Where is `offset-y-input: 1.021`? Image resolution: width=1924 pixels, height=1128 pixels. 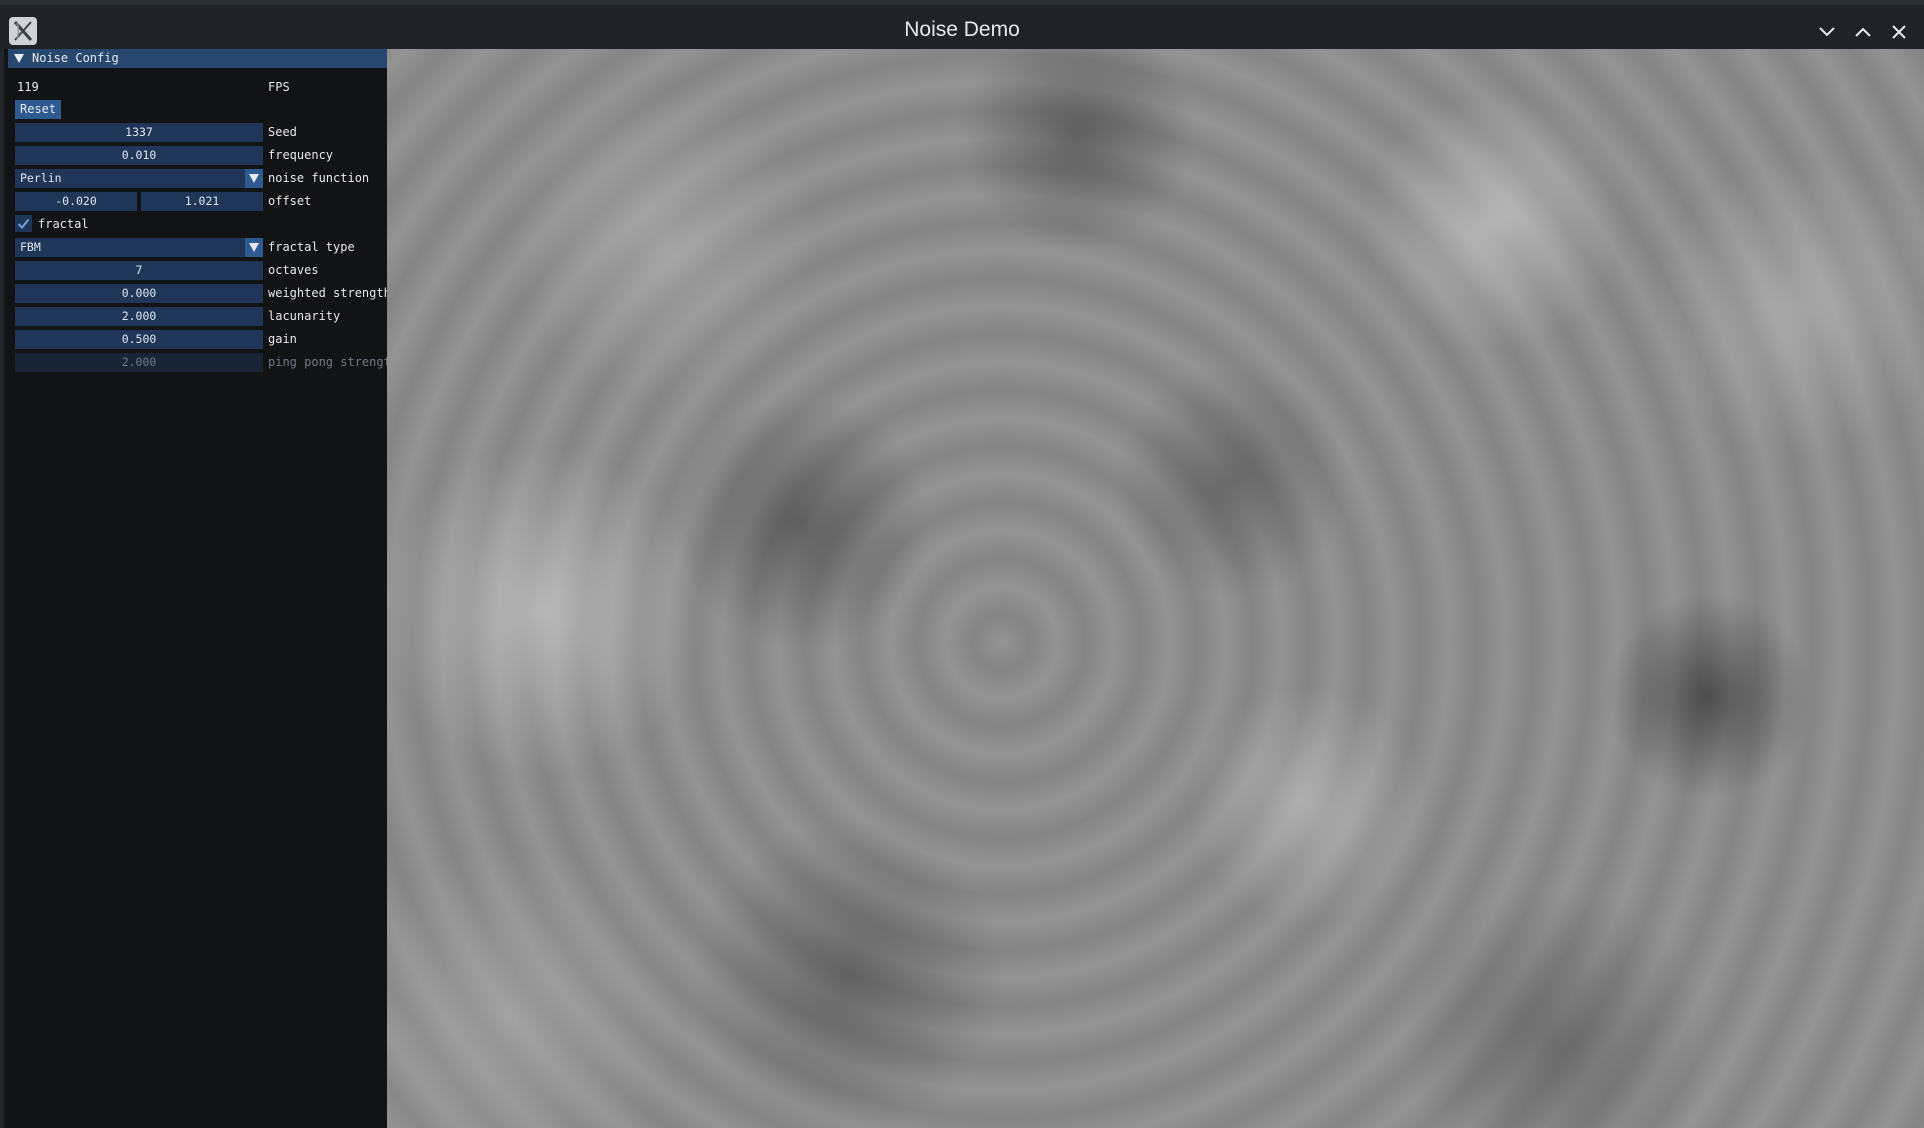
offset-y-input: 1.021 is located at coordinates (202, 201).